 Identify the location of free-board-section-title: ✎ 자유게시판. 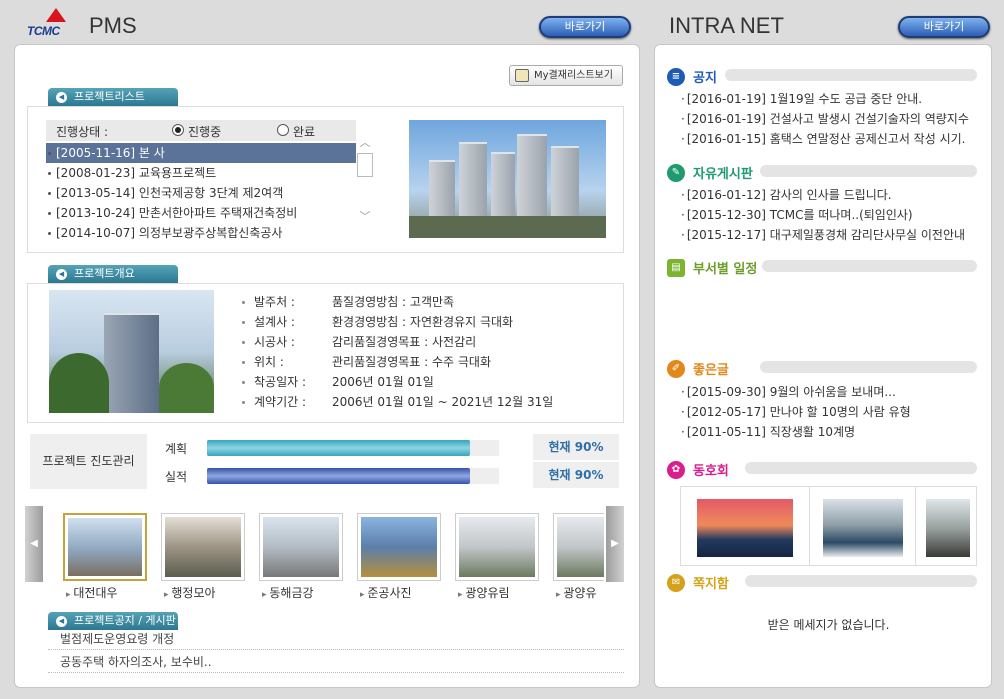
(710, 172).